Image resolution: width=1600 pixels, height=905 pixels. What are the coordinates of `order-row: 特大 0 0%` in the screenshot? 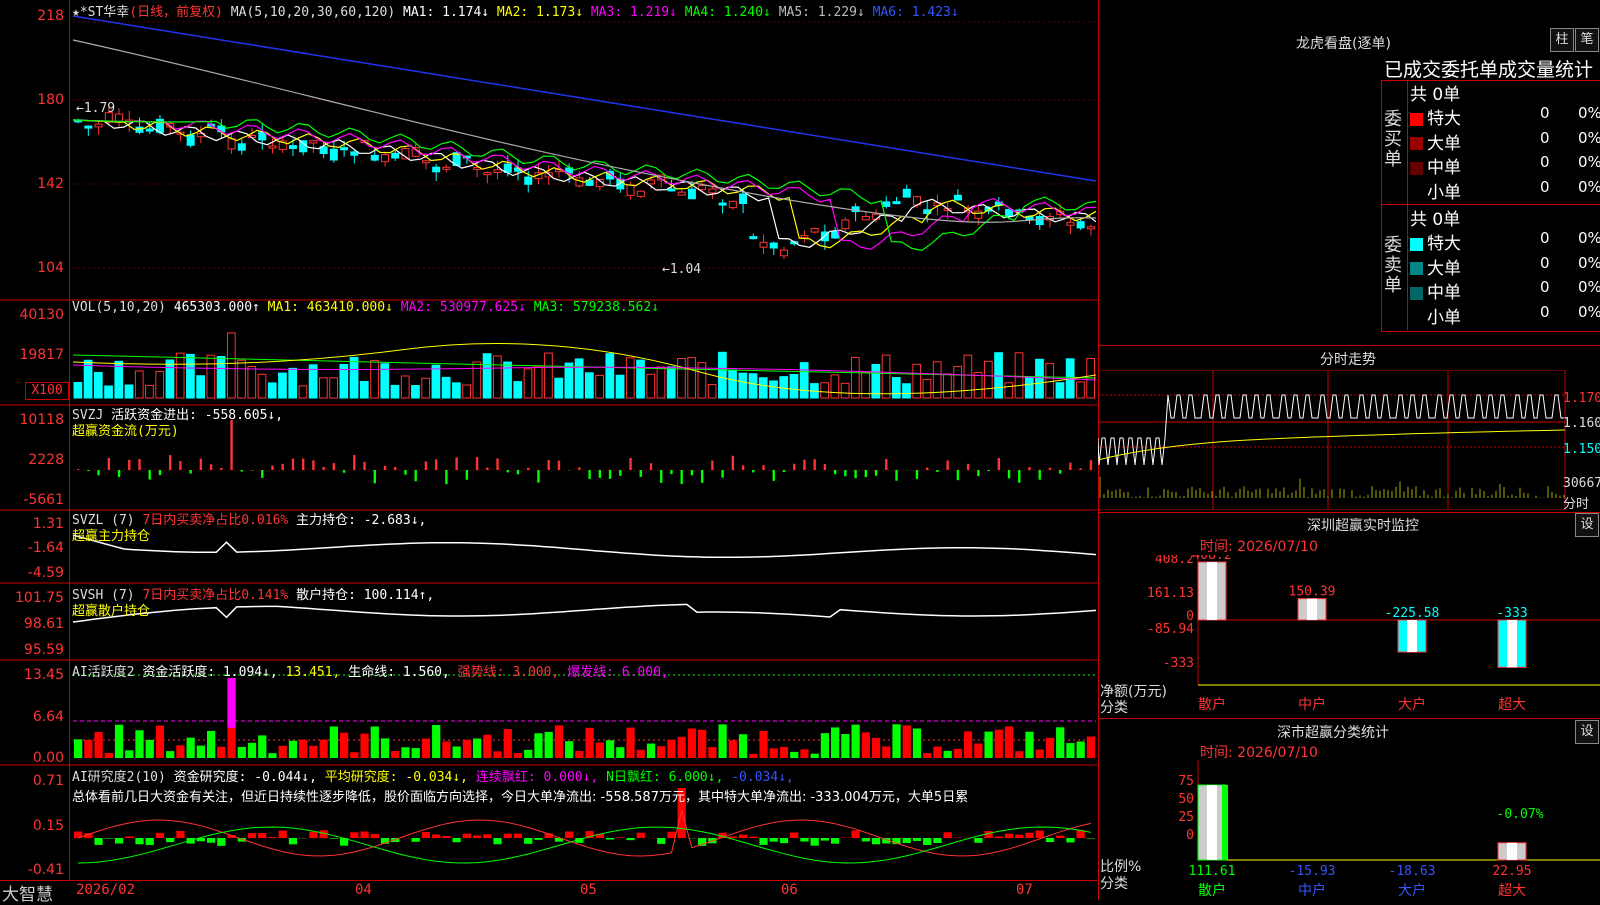 It's located at (1505, 240).